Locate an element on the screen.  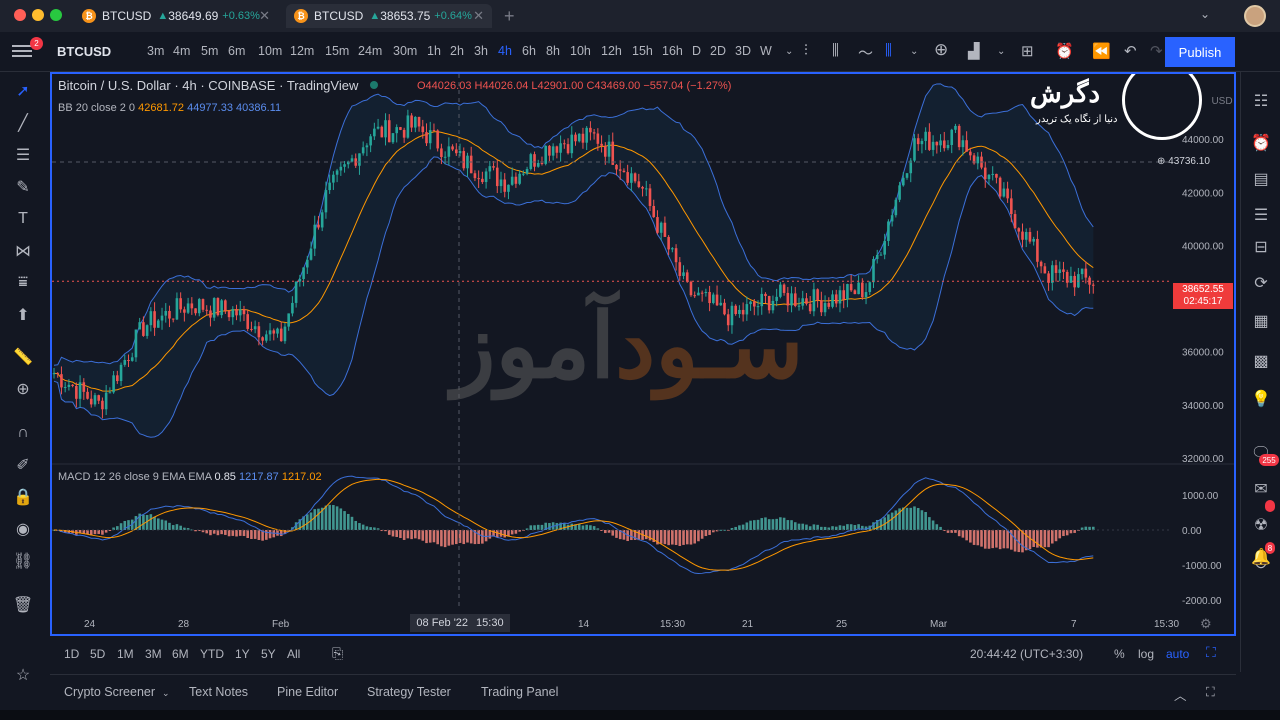
timeframe-12h: 12h is located at coordinates (611, 51).